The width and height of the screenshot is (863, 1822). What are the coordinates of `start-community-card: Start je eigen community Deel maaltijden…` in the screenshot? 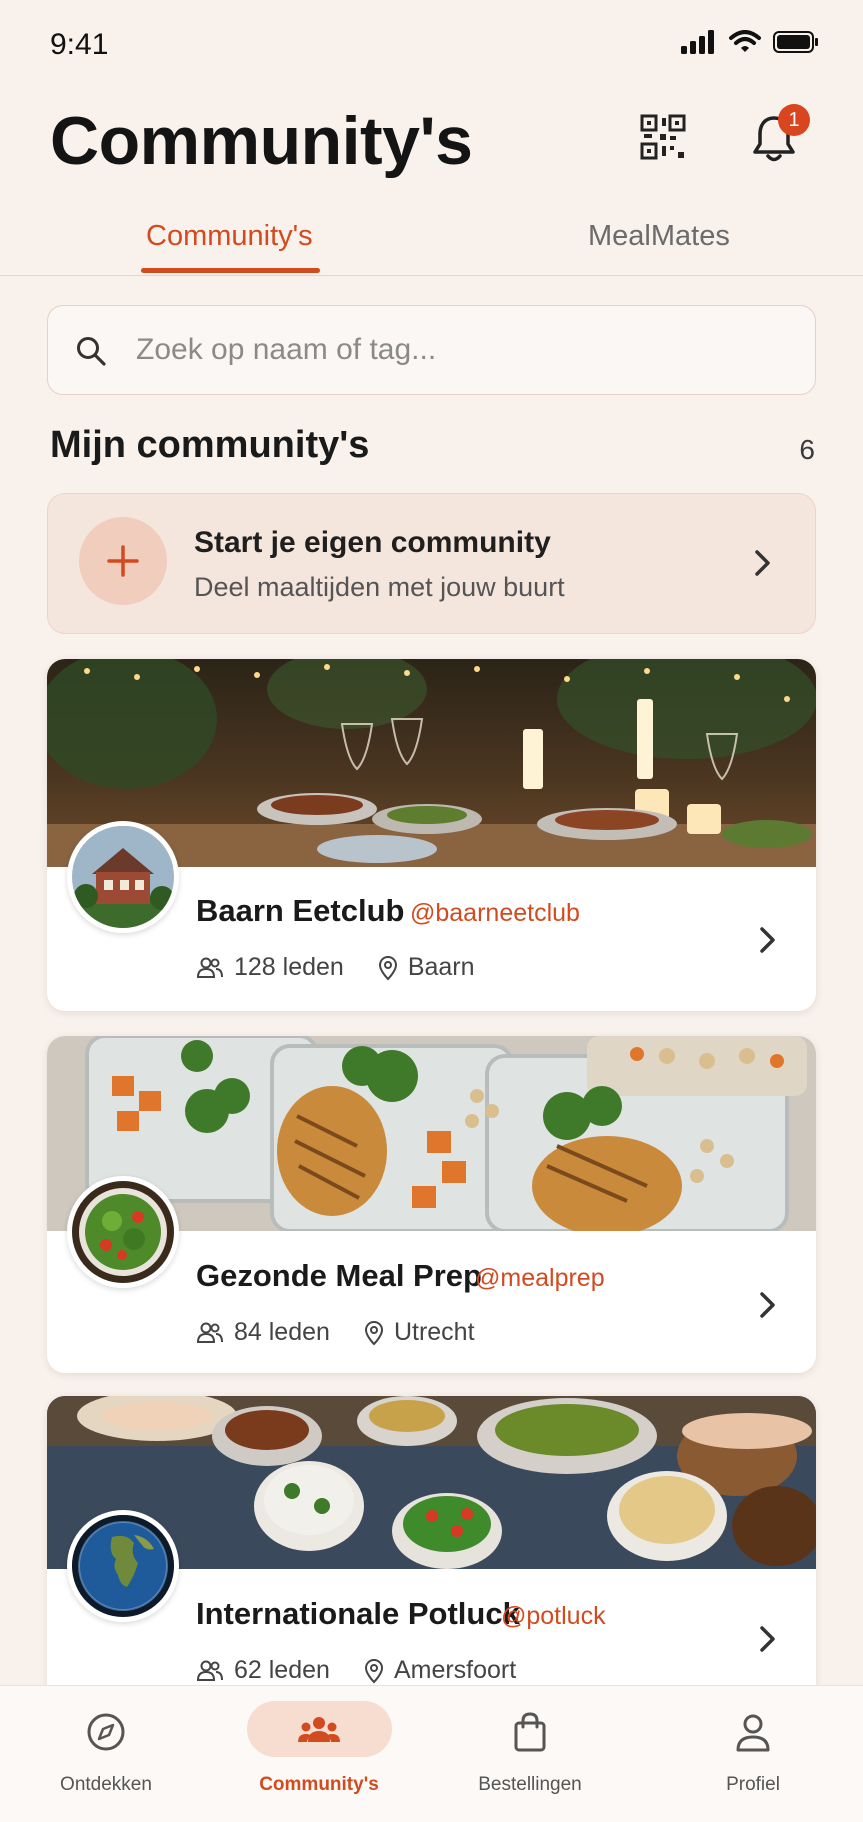 It's located at (431, 563).